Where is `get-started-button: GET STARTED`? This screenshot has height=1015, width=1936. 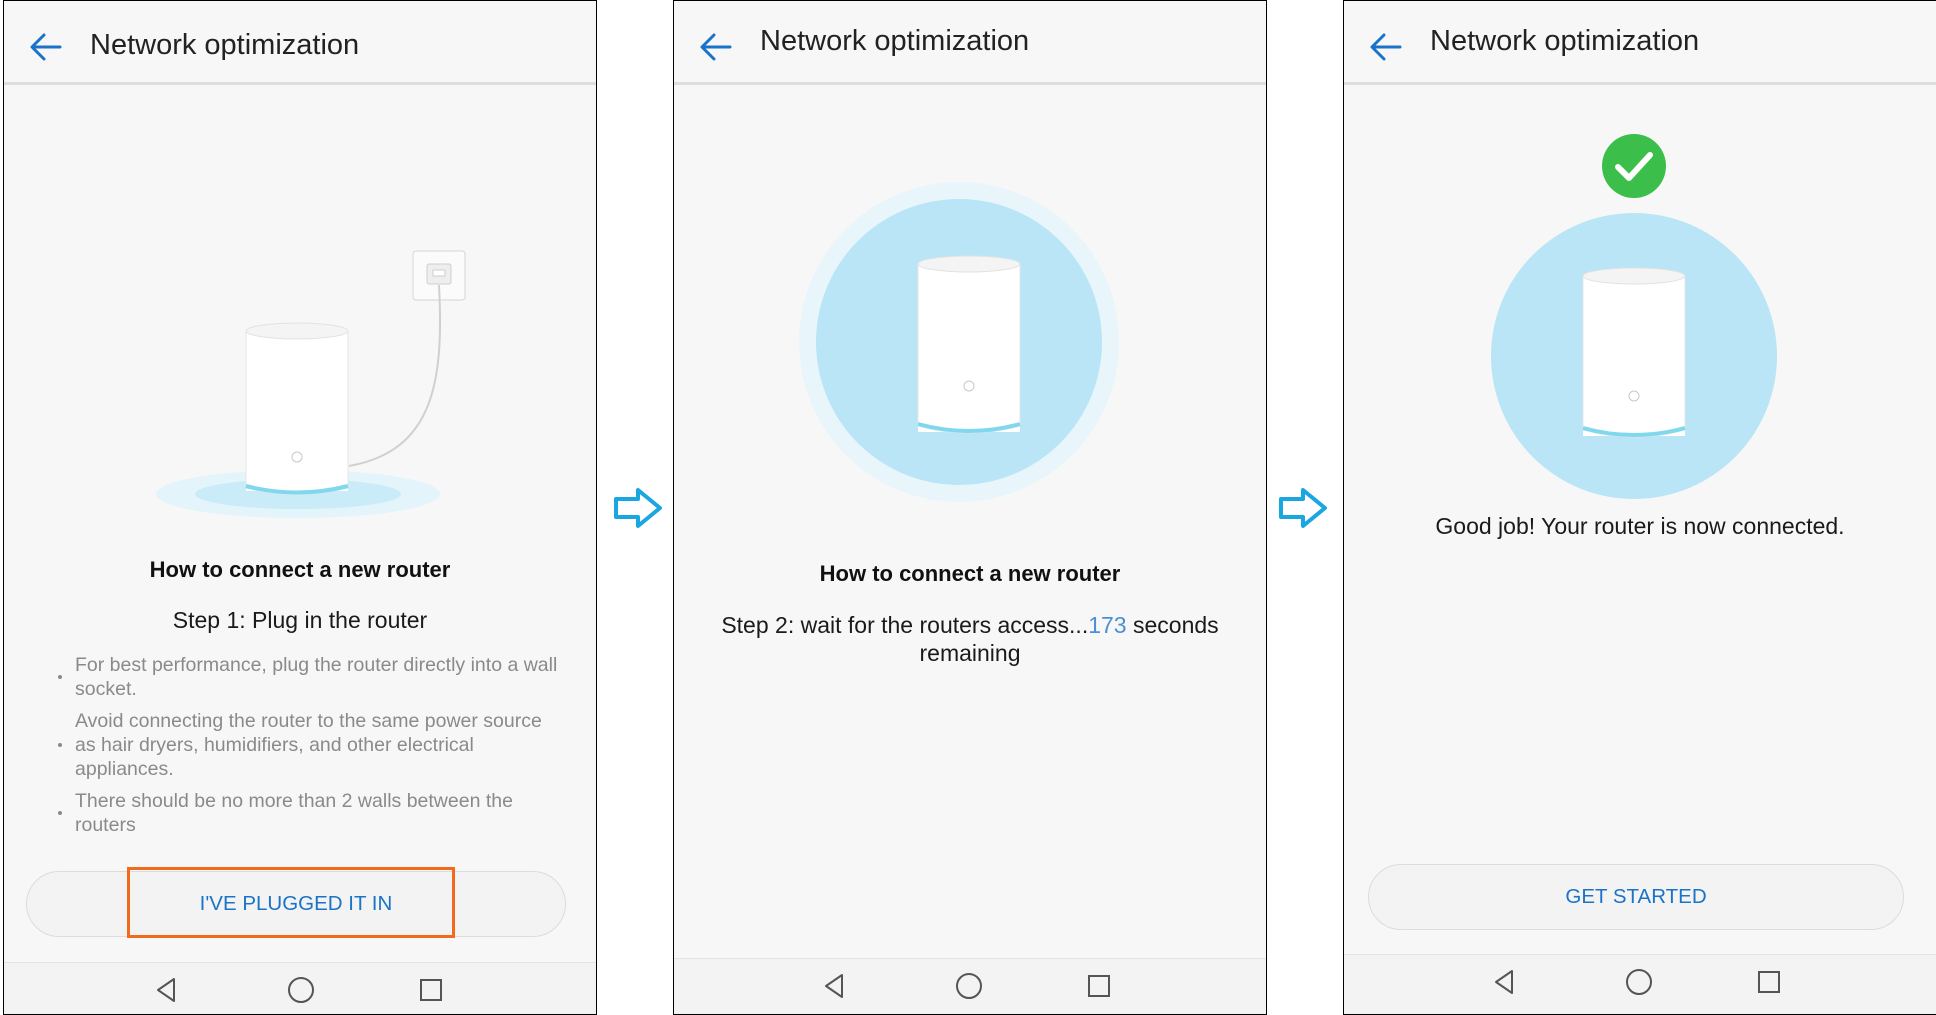 get-started-button: GET STARTED is located at coordinates (1636, 897).